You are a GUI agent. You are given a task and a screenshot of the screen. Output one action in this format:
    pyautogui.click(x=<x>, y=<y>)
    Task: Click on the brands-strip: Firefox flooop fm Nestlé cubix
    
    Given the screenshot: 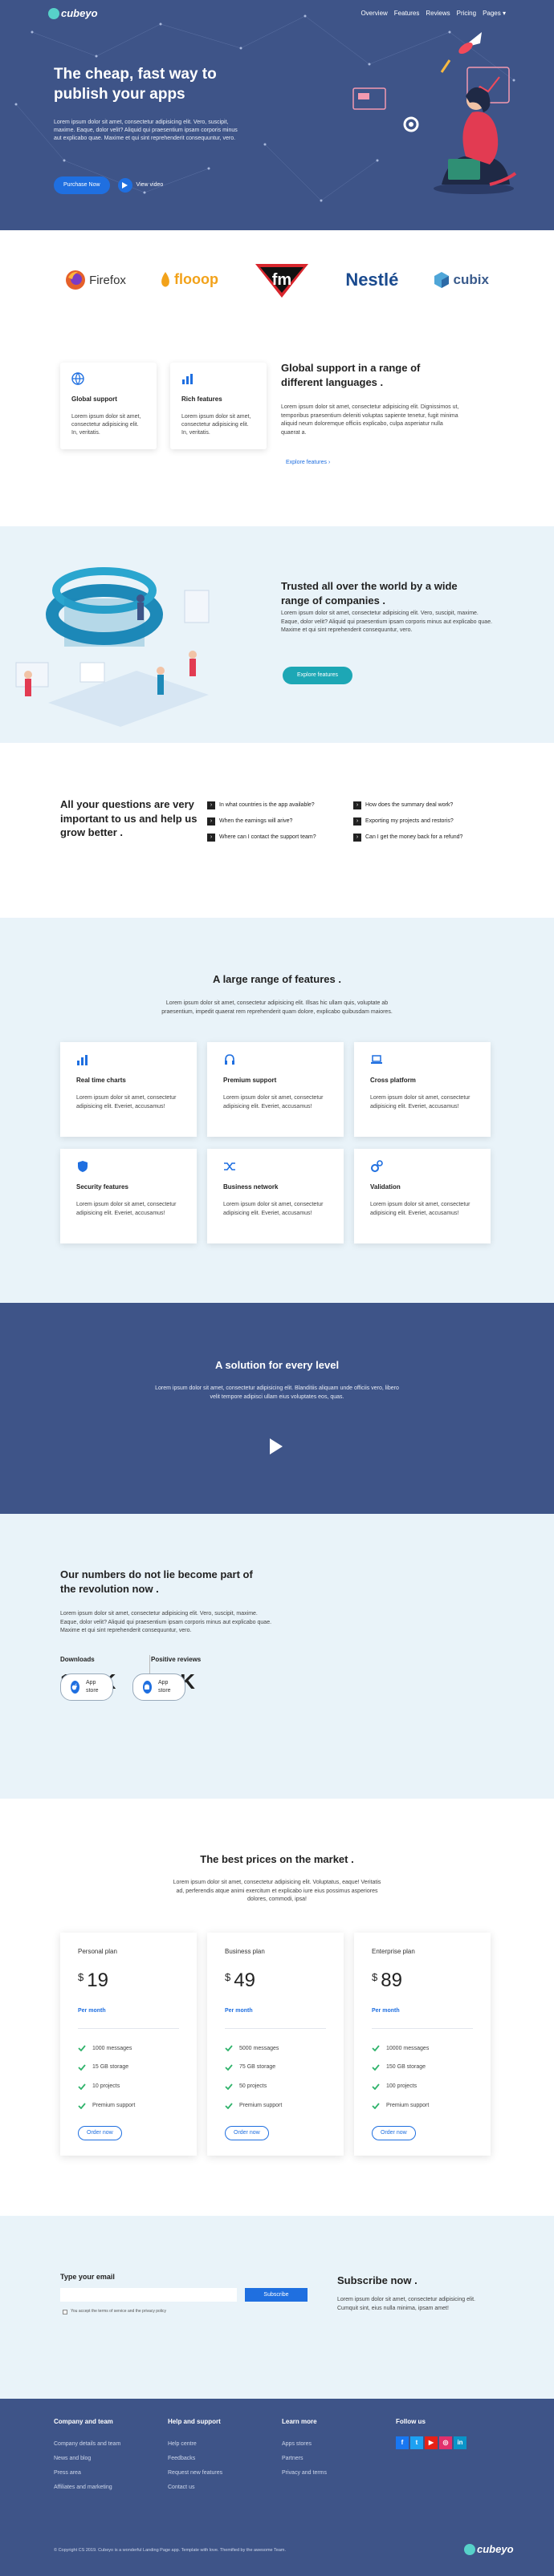 What is the action you would take?
    pyautogui.click(x=277, y=280)
    